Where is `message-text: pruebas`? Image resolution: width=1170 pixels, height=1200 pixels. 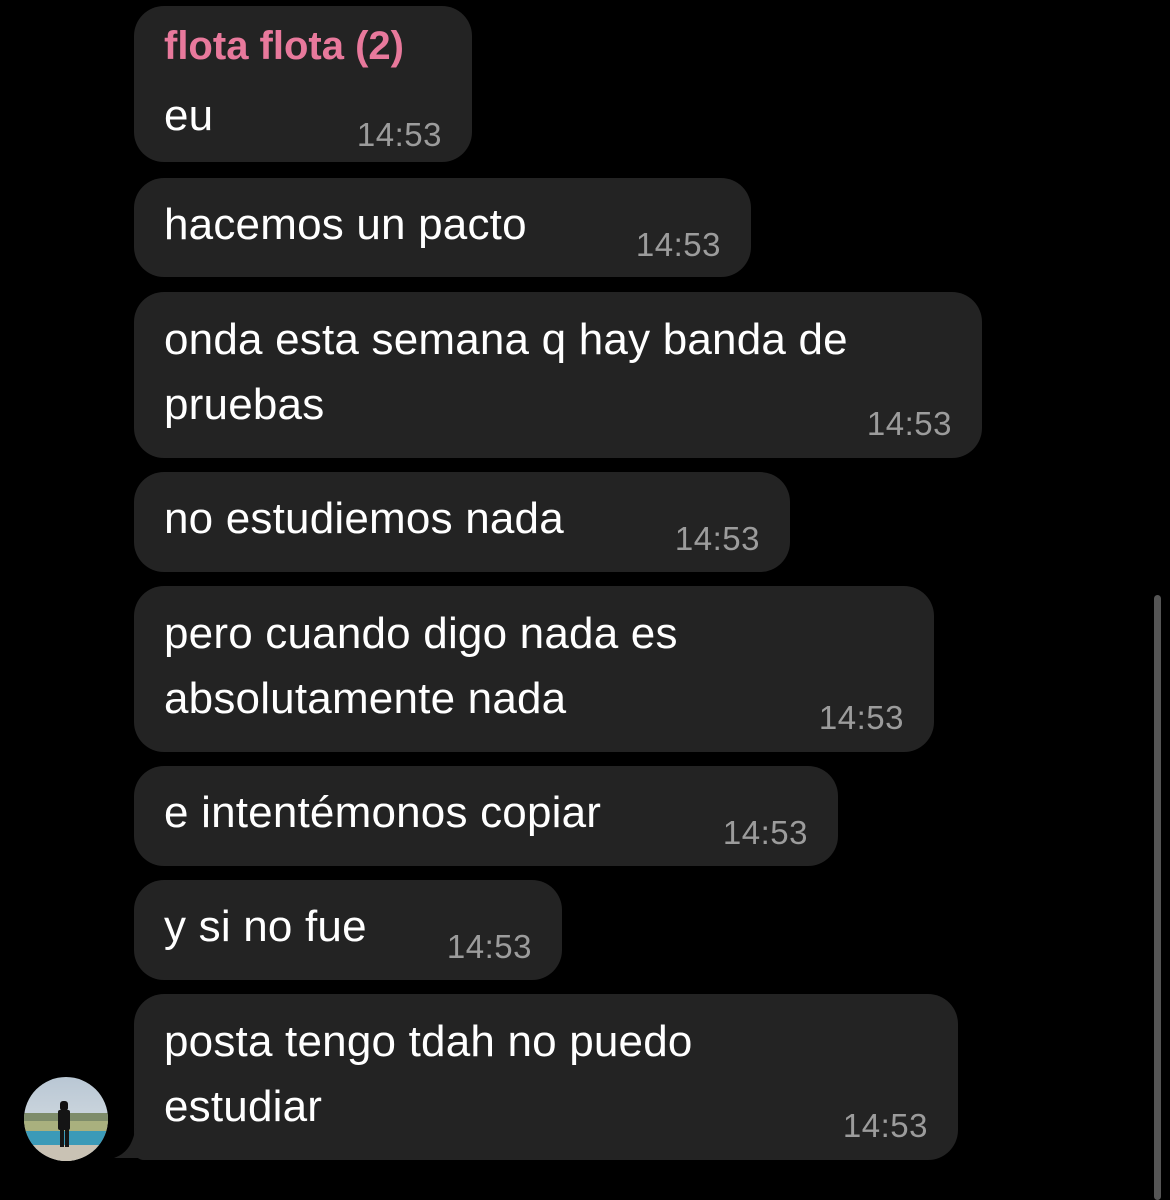 message-text: pruebas is located at coordinates (244, 404).